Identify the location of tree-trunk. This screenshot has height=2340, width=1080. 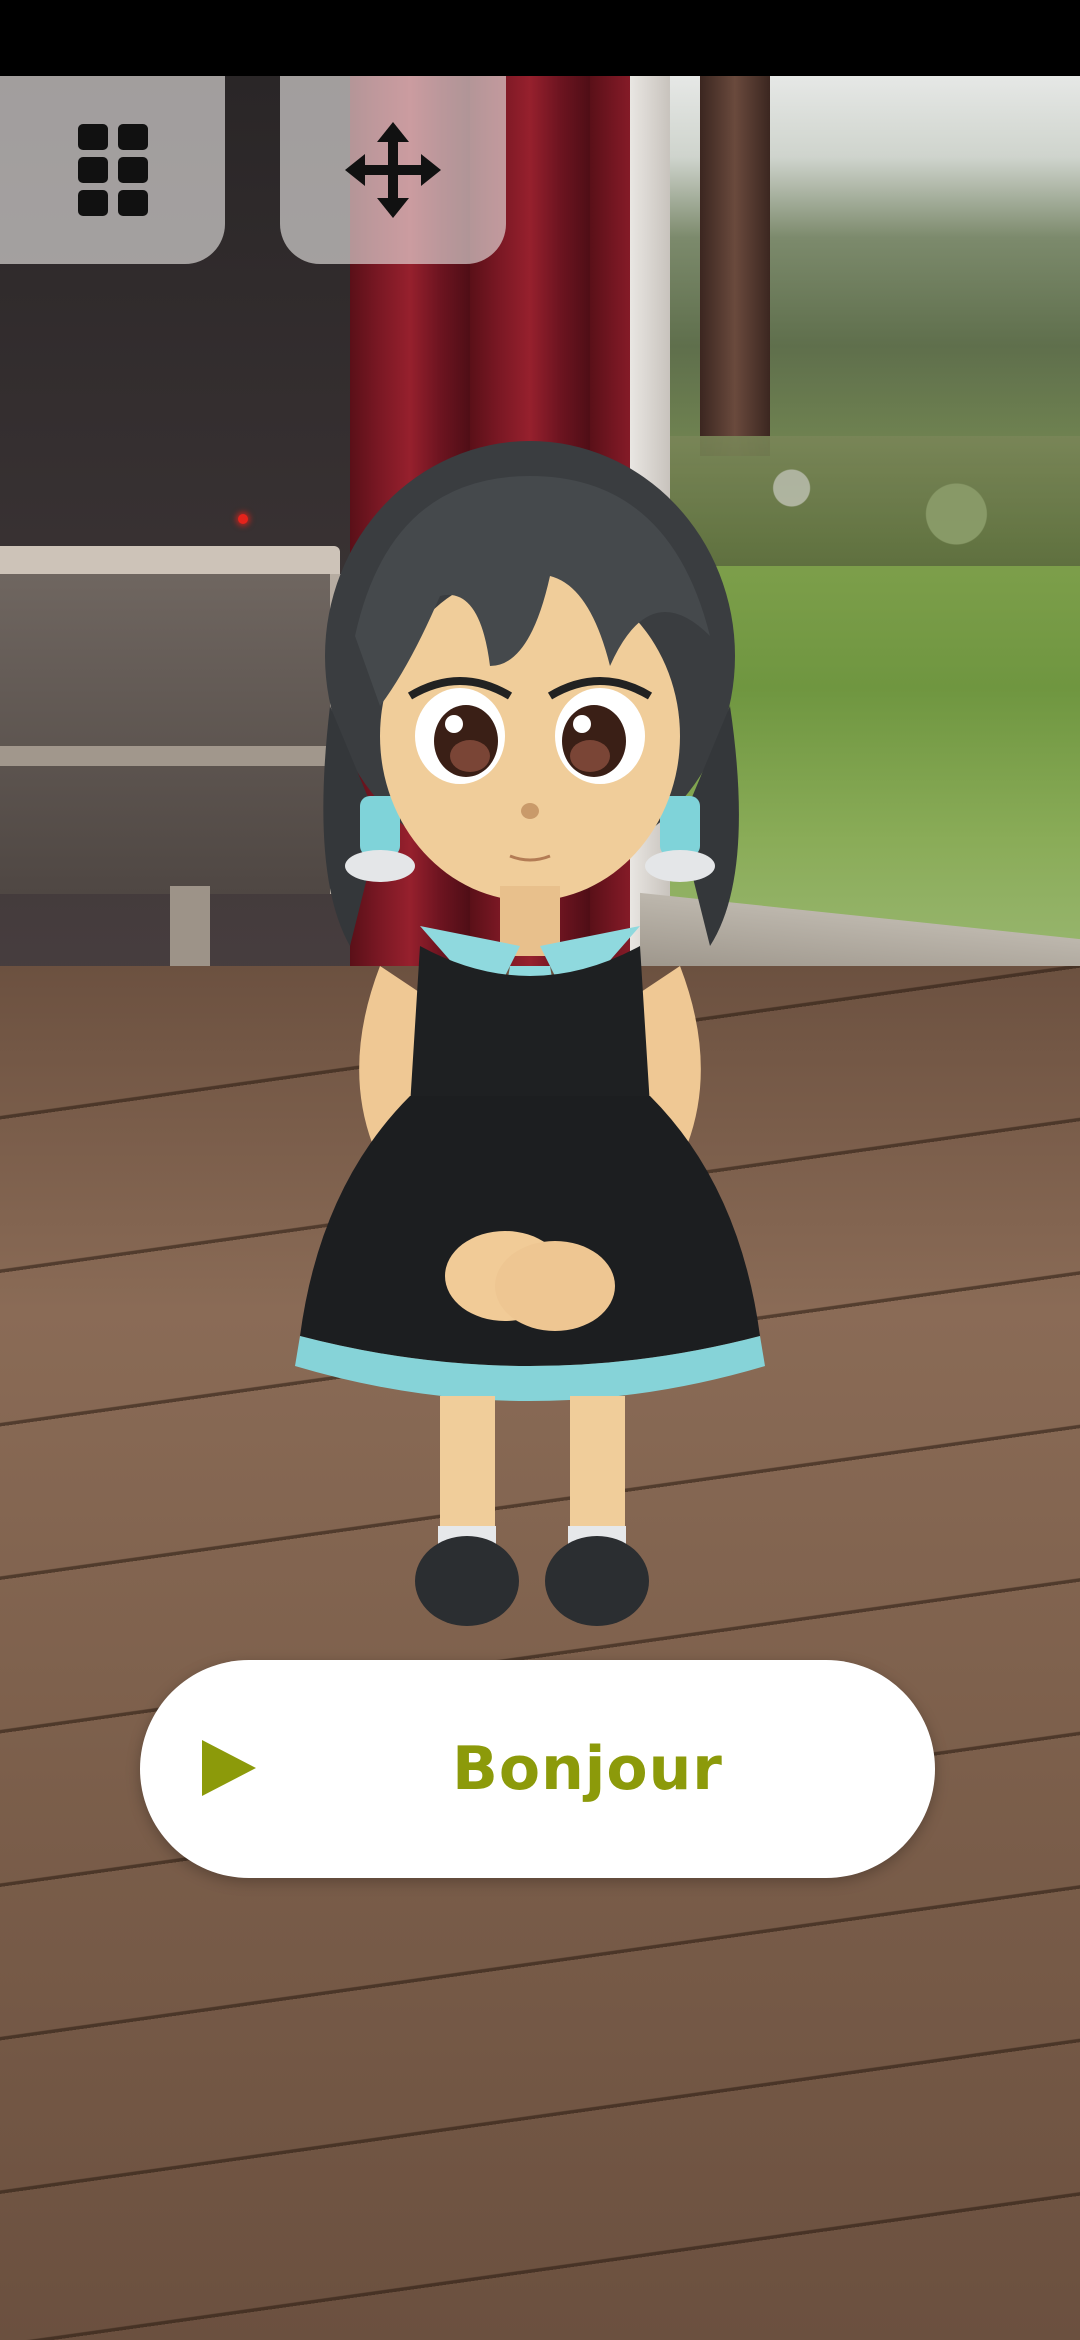
(735, 266).